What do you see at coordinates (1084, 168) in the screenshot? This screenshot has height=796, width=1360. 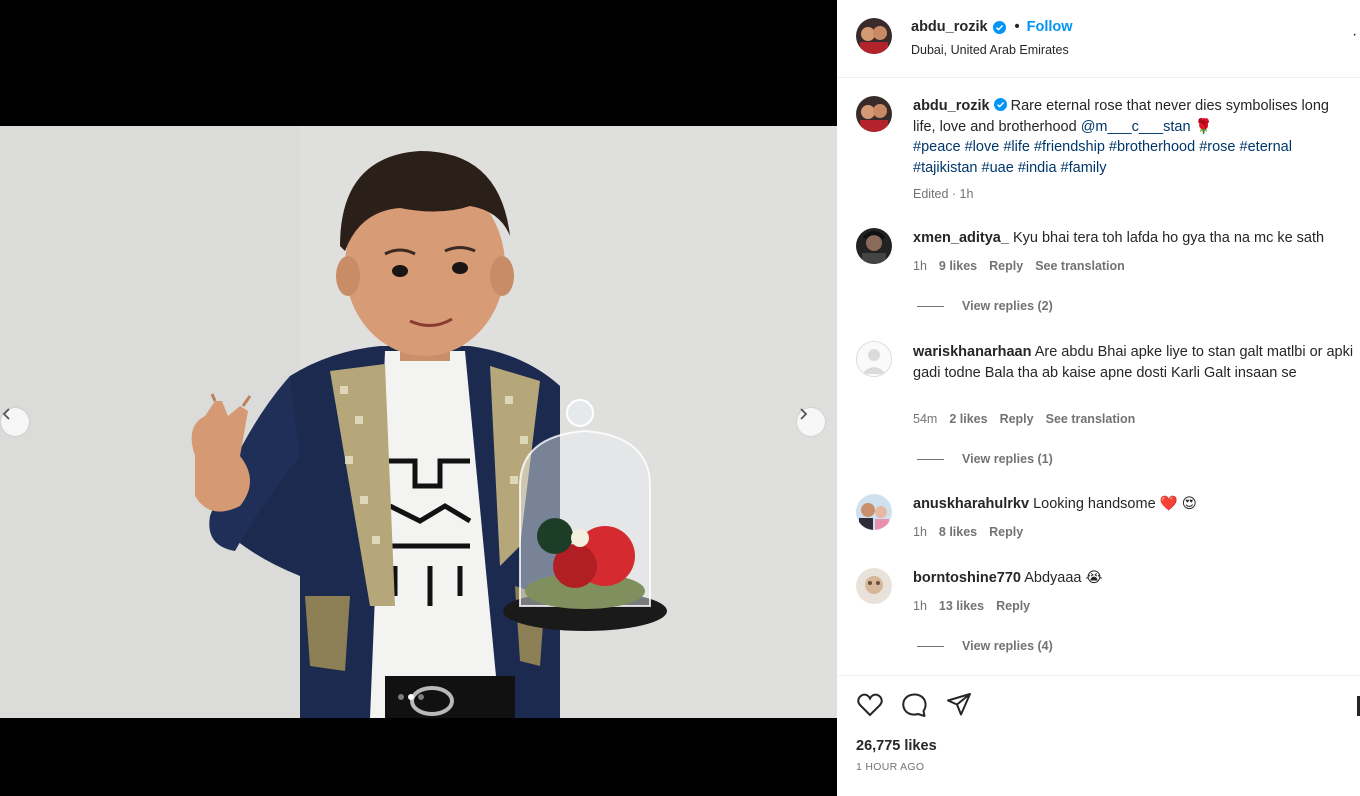 I see `hashtag: #family` at bounding box center [1084, 168].